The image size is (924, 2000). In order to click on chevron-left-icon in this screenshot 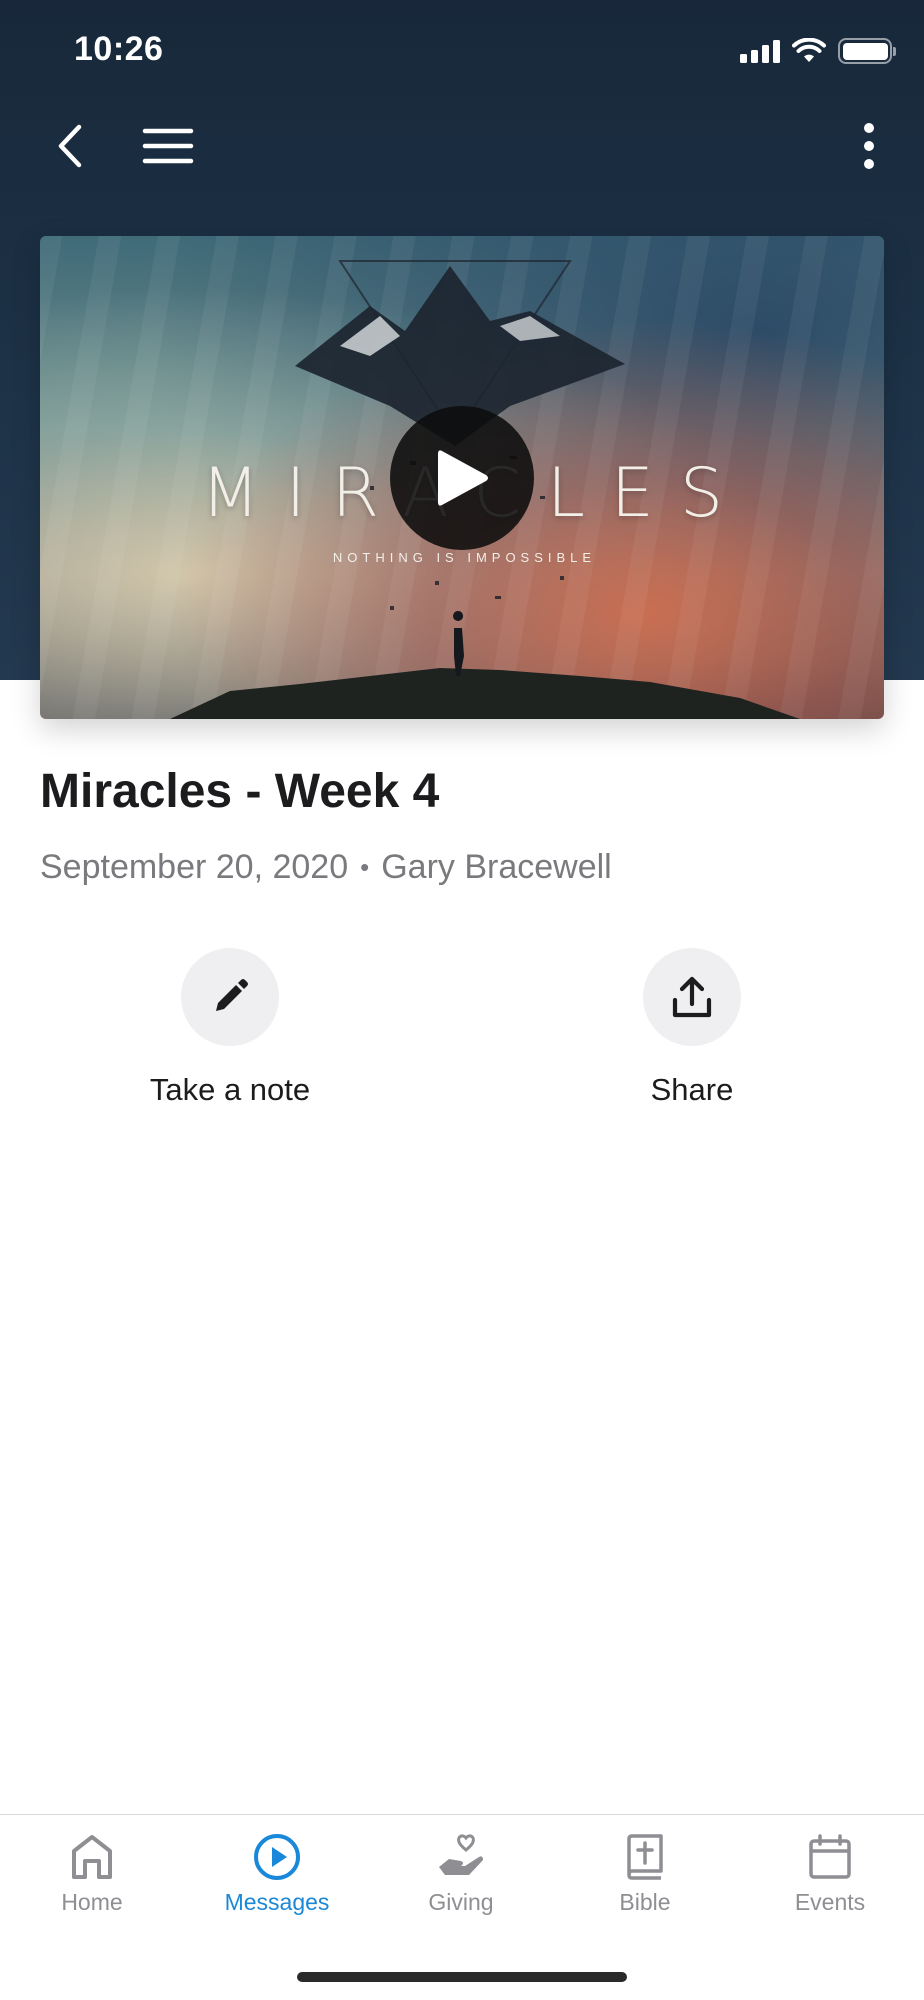, I will do `click(70, 146)`.